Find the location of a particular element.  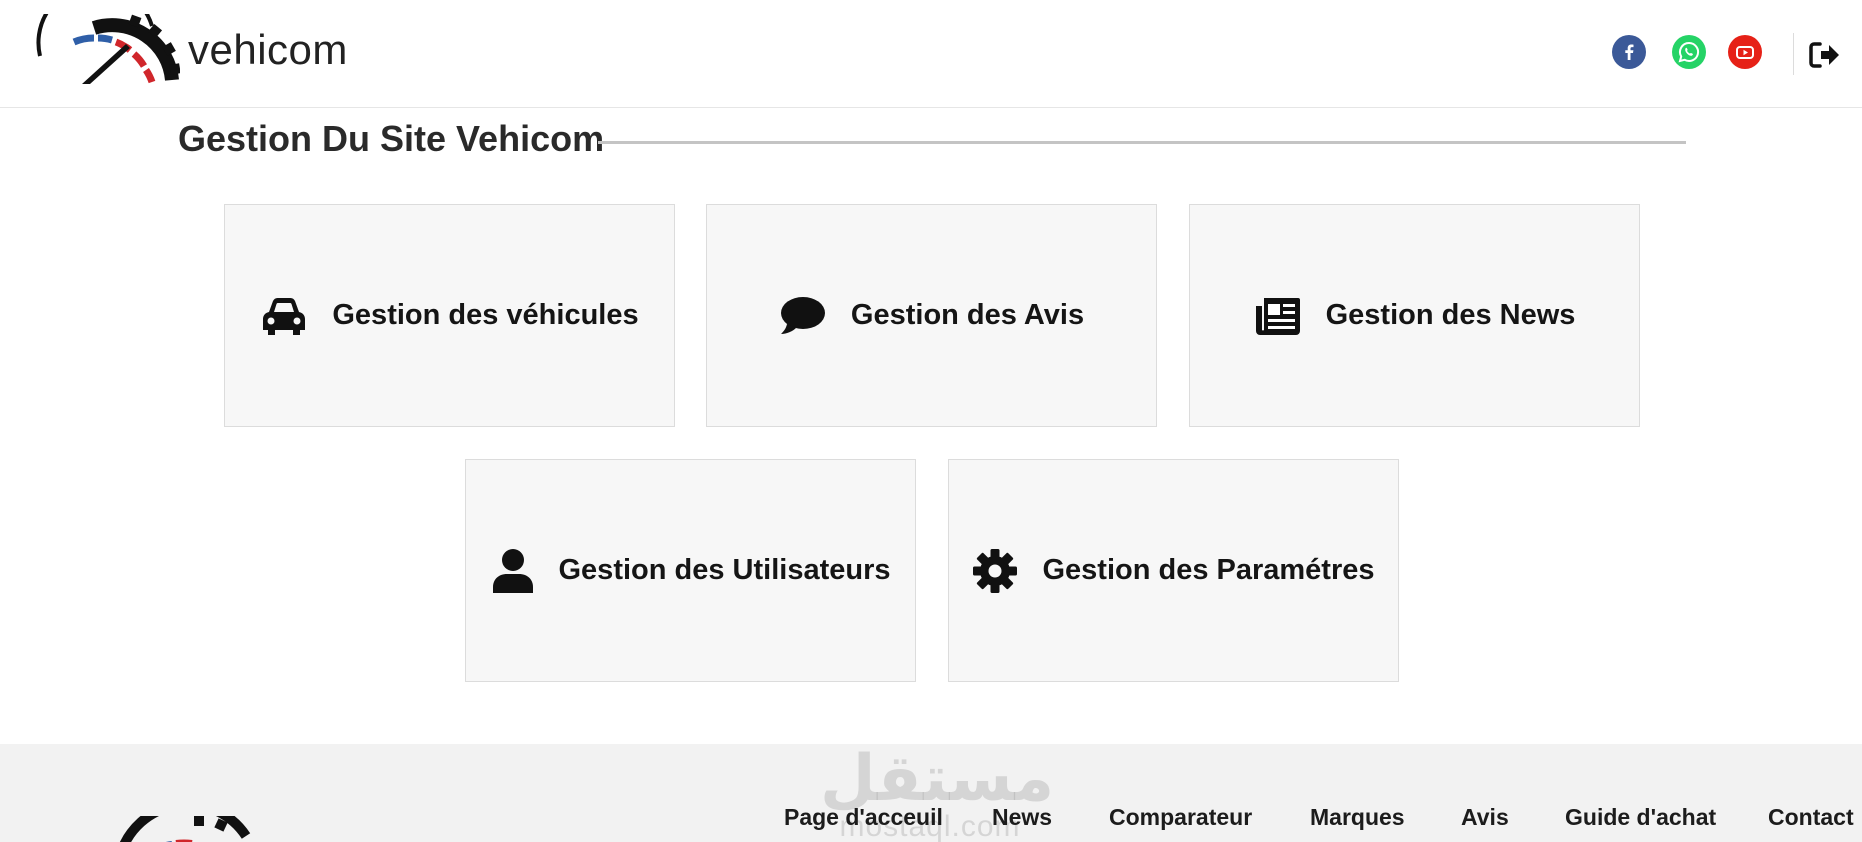

youtube-icon is located at coordinates (1745, 52).